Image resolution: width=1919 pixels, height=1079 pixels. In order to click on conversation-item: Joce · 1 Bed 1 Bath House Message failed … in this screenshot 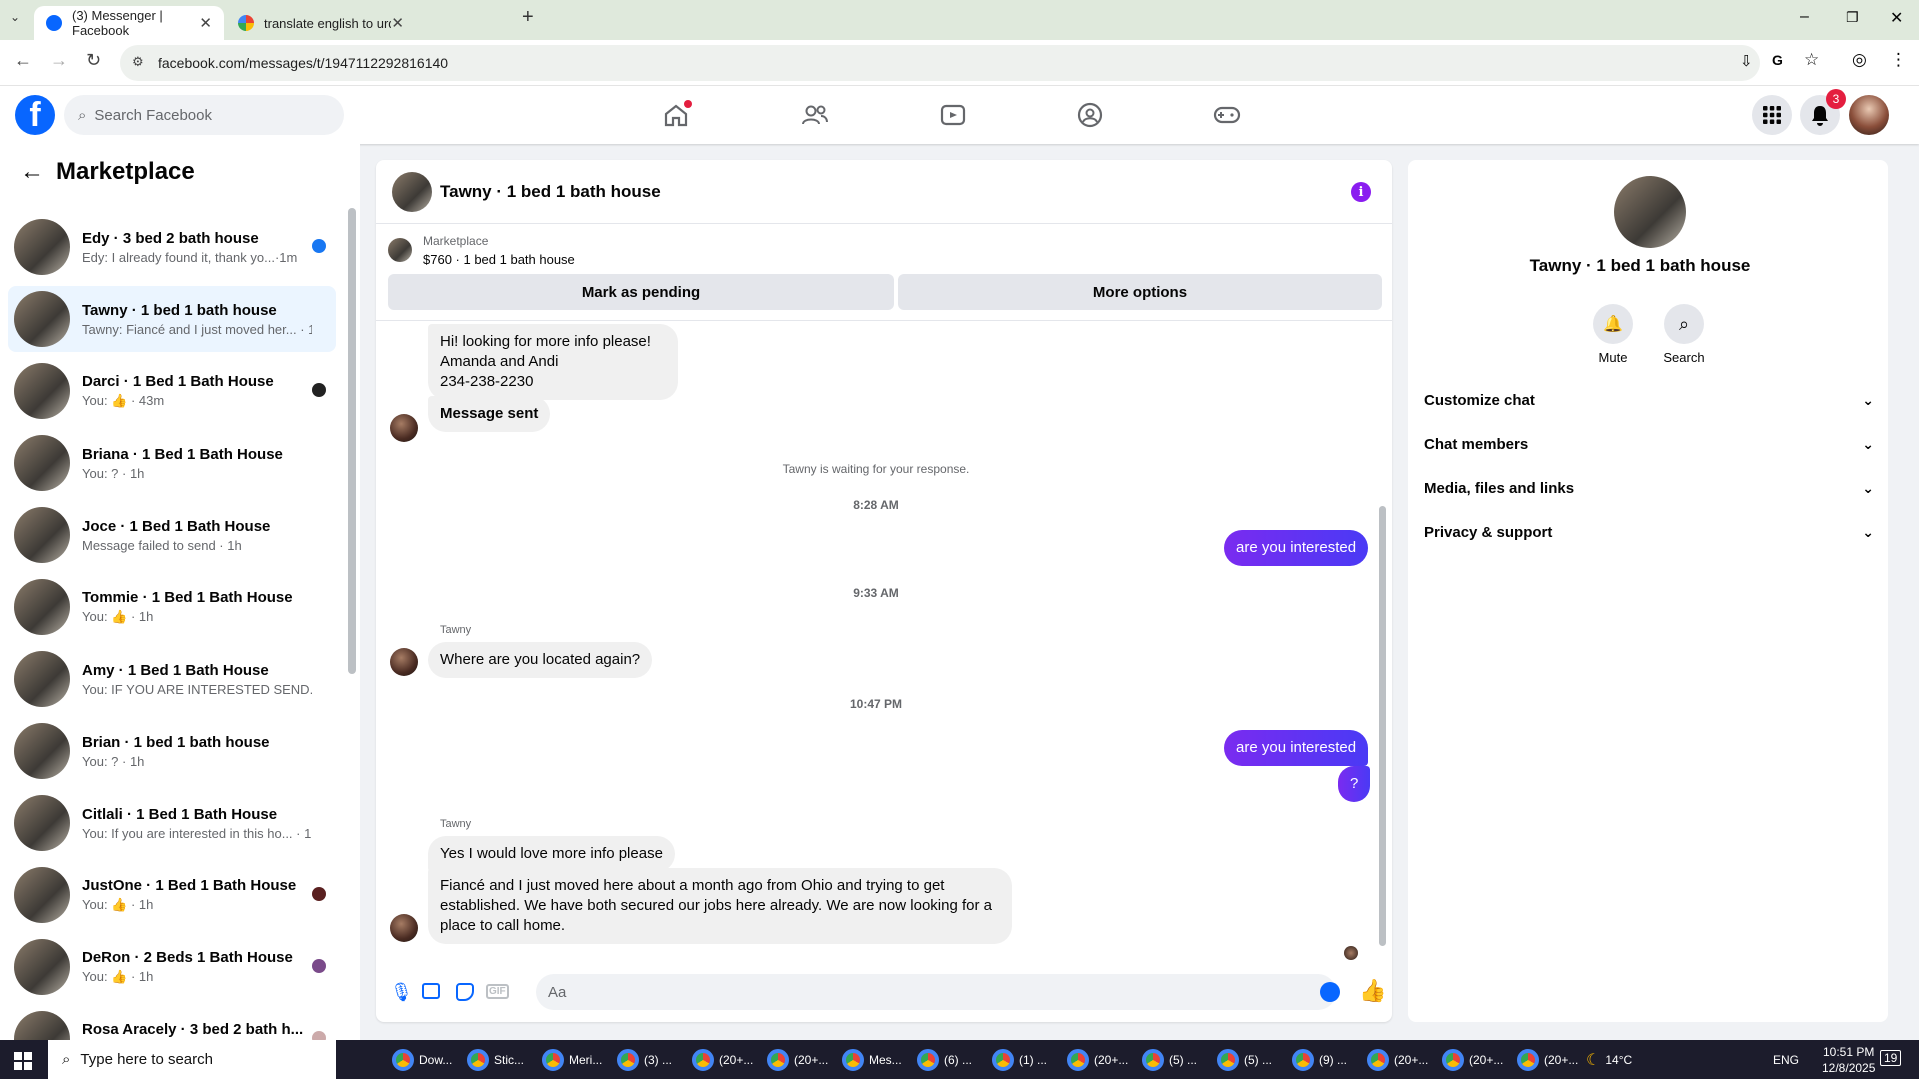, I will do `click(172, 535)`.